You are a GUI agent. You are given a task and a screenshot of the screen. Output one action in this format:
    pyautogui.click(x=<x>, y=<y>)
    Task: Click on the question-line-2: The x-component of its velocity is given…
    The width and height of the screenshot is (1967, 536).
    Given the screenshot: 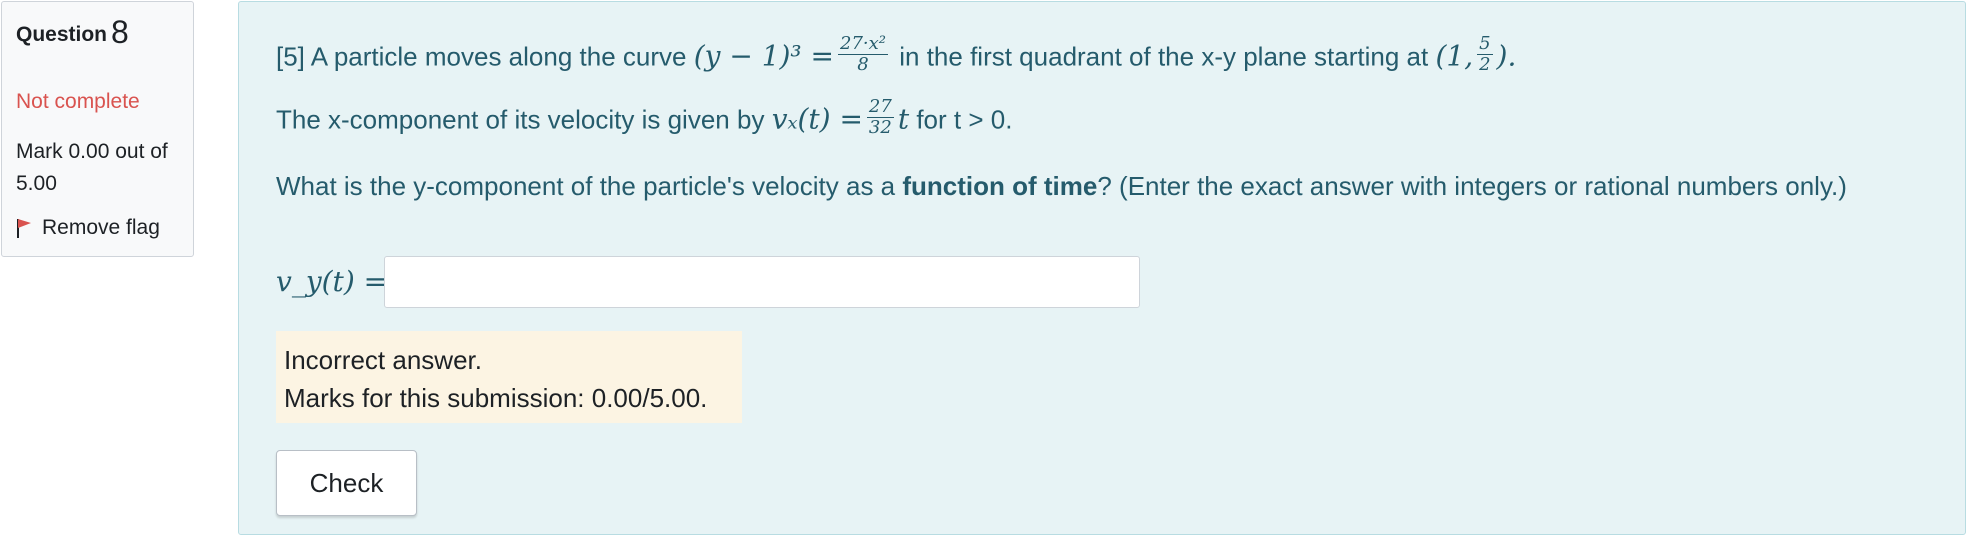 What is the action you would take?
    pyautogui.click(x=644, y=119)
    